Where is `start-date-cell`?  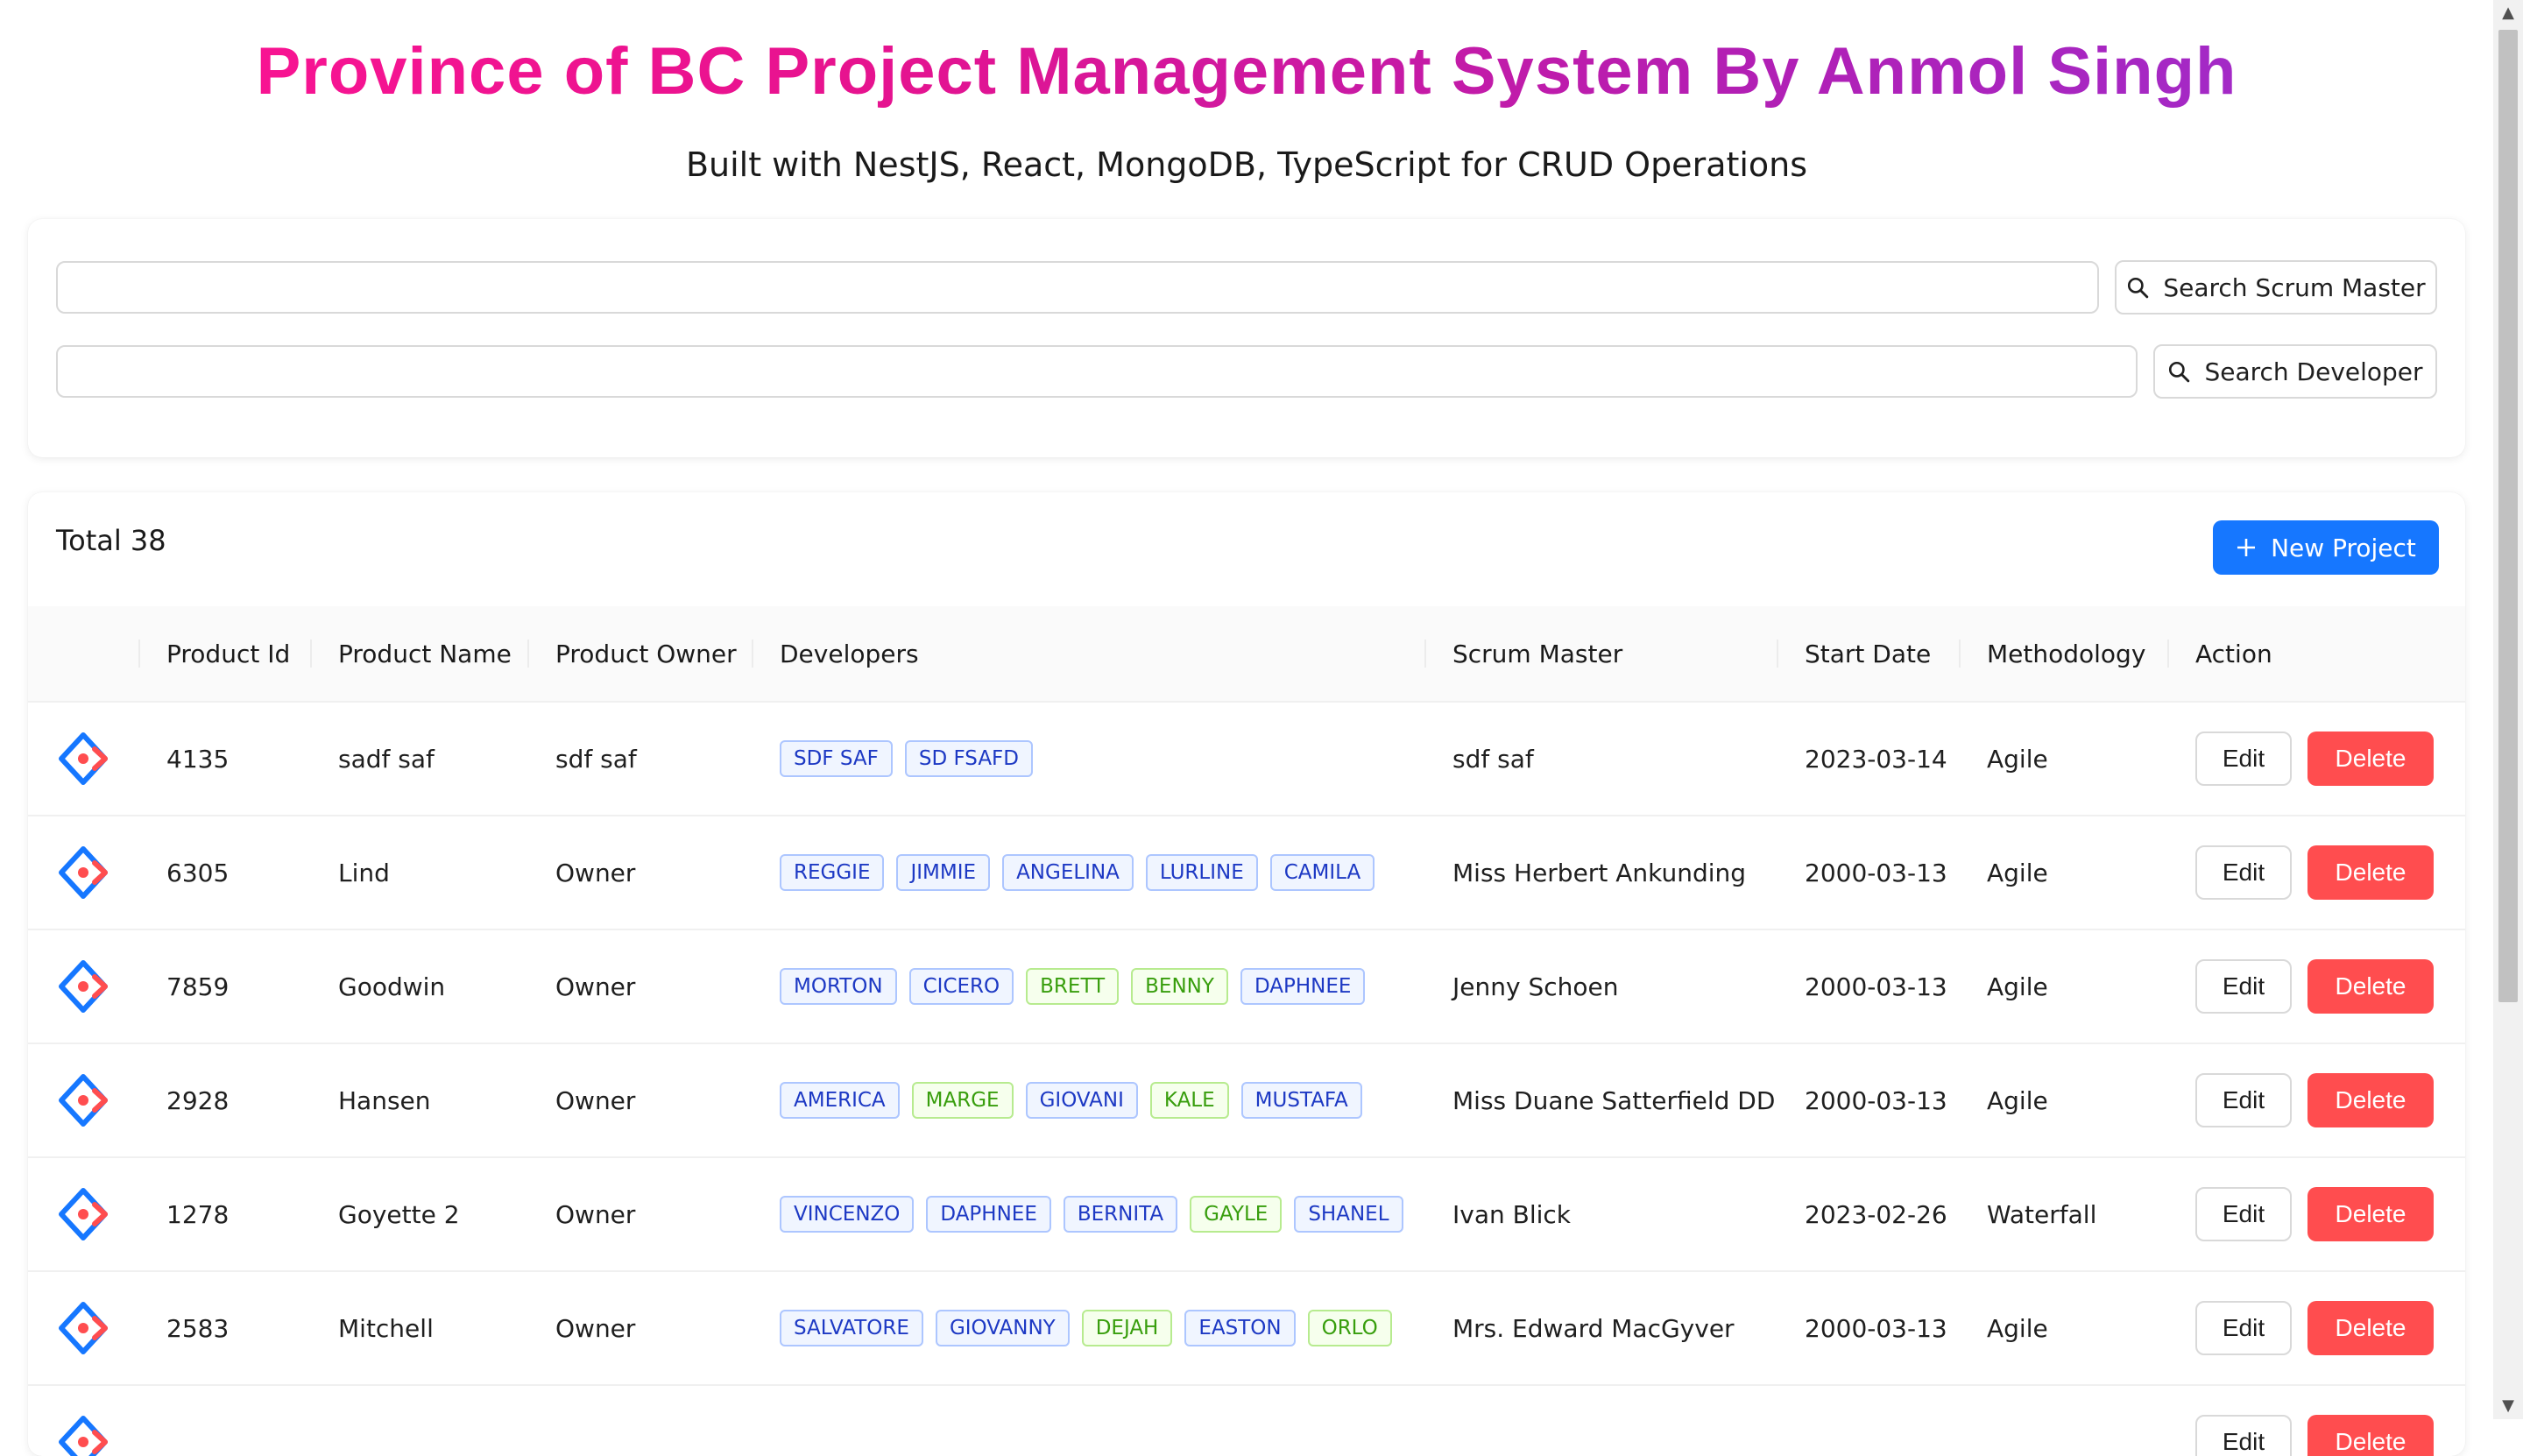
start-date-cell is located at coordinates (1868, 1420).